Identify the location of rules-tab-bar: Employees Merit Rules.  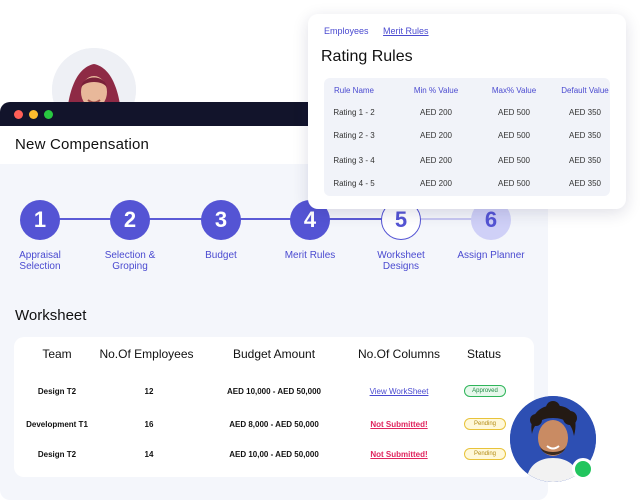
(382, 31).